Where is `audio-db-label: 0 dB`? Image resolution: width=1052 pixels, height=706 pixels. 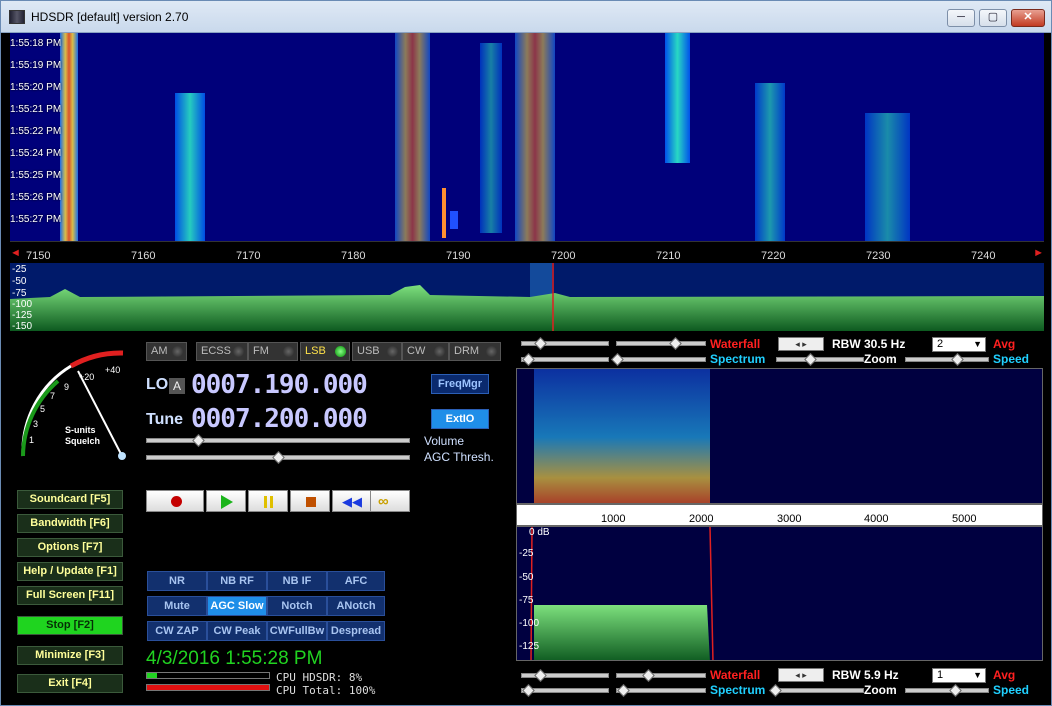
audio-db-label: 0 dB is located at coordinates (539, 532).